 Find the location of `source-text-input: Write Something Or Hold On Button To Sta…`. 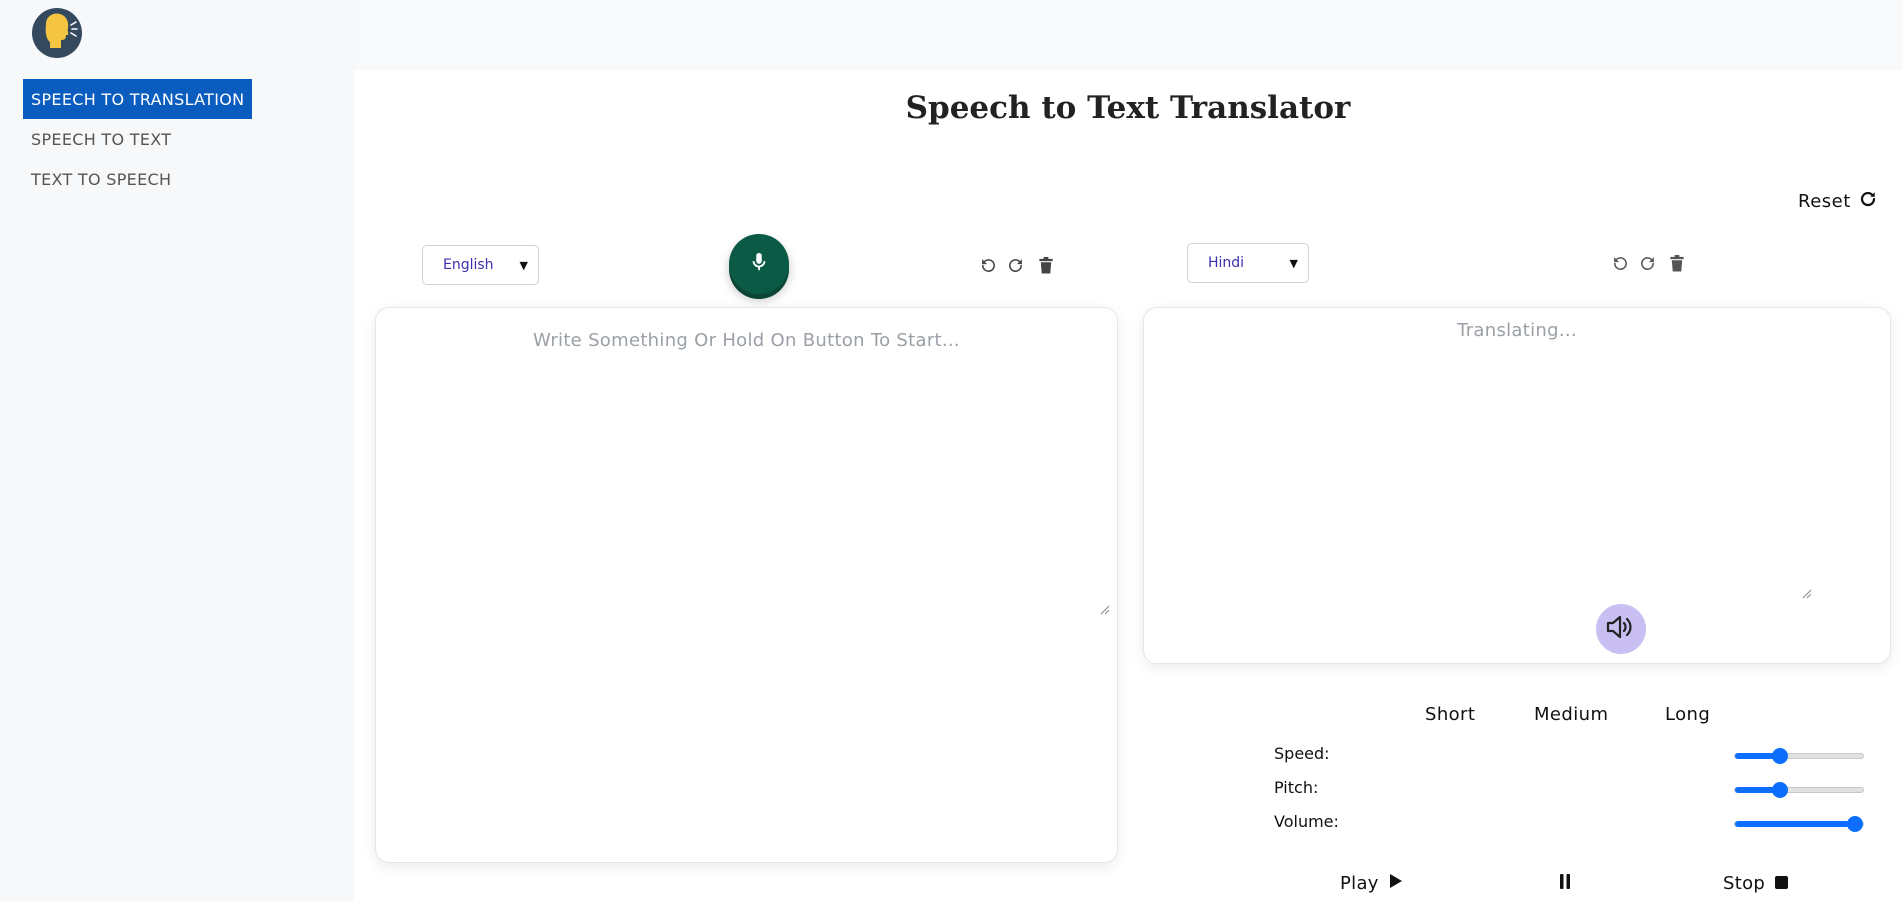

source-text-input: Write Something Or Hold On Button To Sta… is located at coordinates (746, 340).